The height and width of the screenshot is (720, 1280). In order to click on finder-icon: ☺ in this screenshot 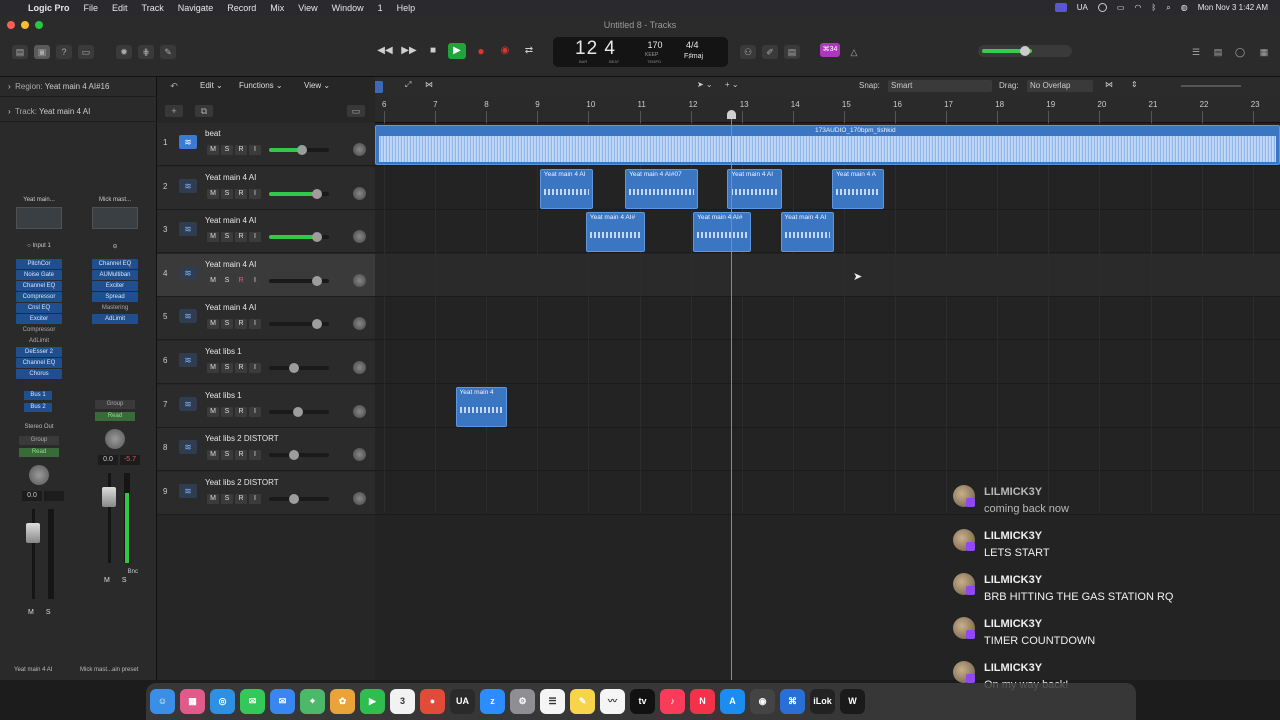, I will do `click(162, 701)`.